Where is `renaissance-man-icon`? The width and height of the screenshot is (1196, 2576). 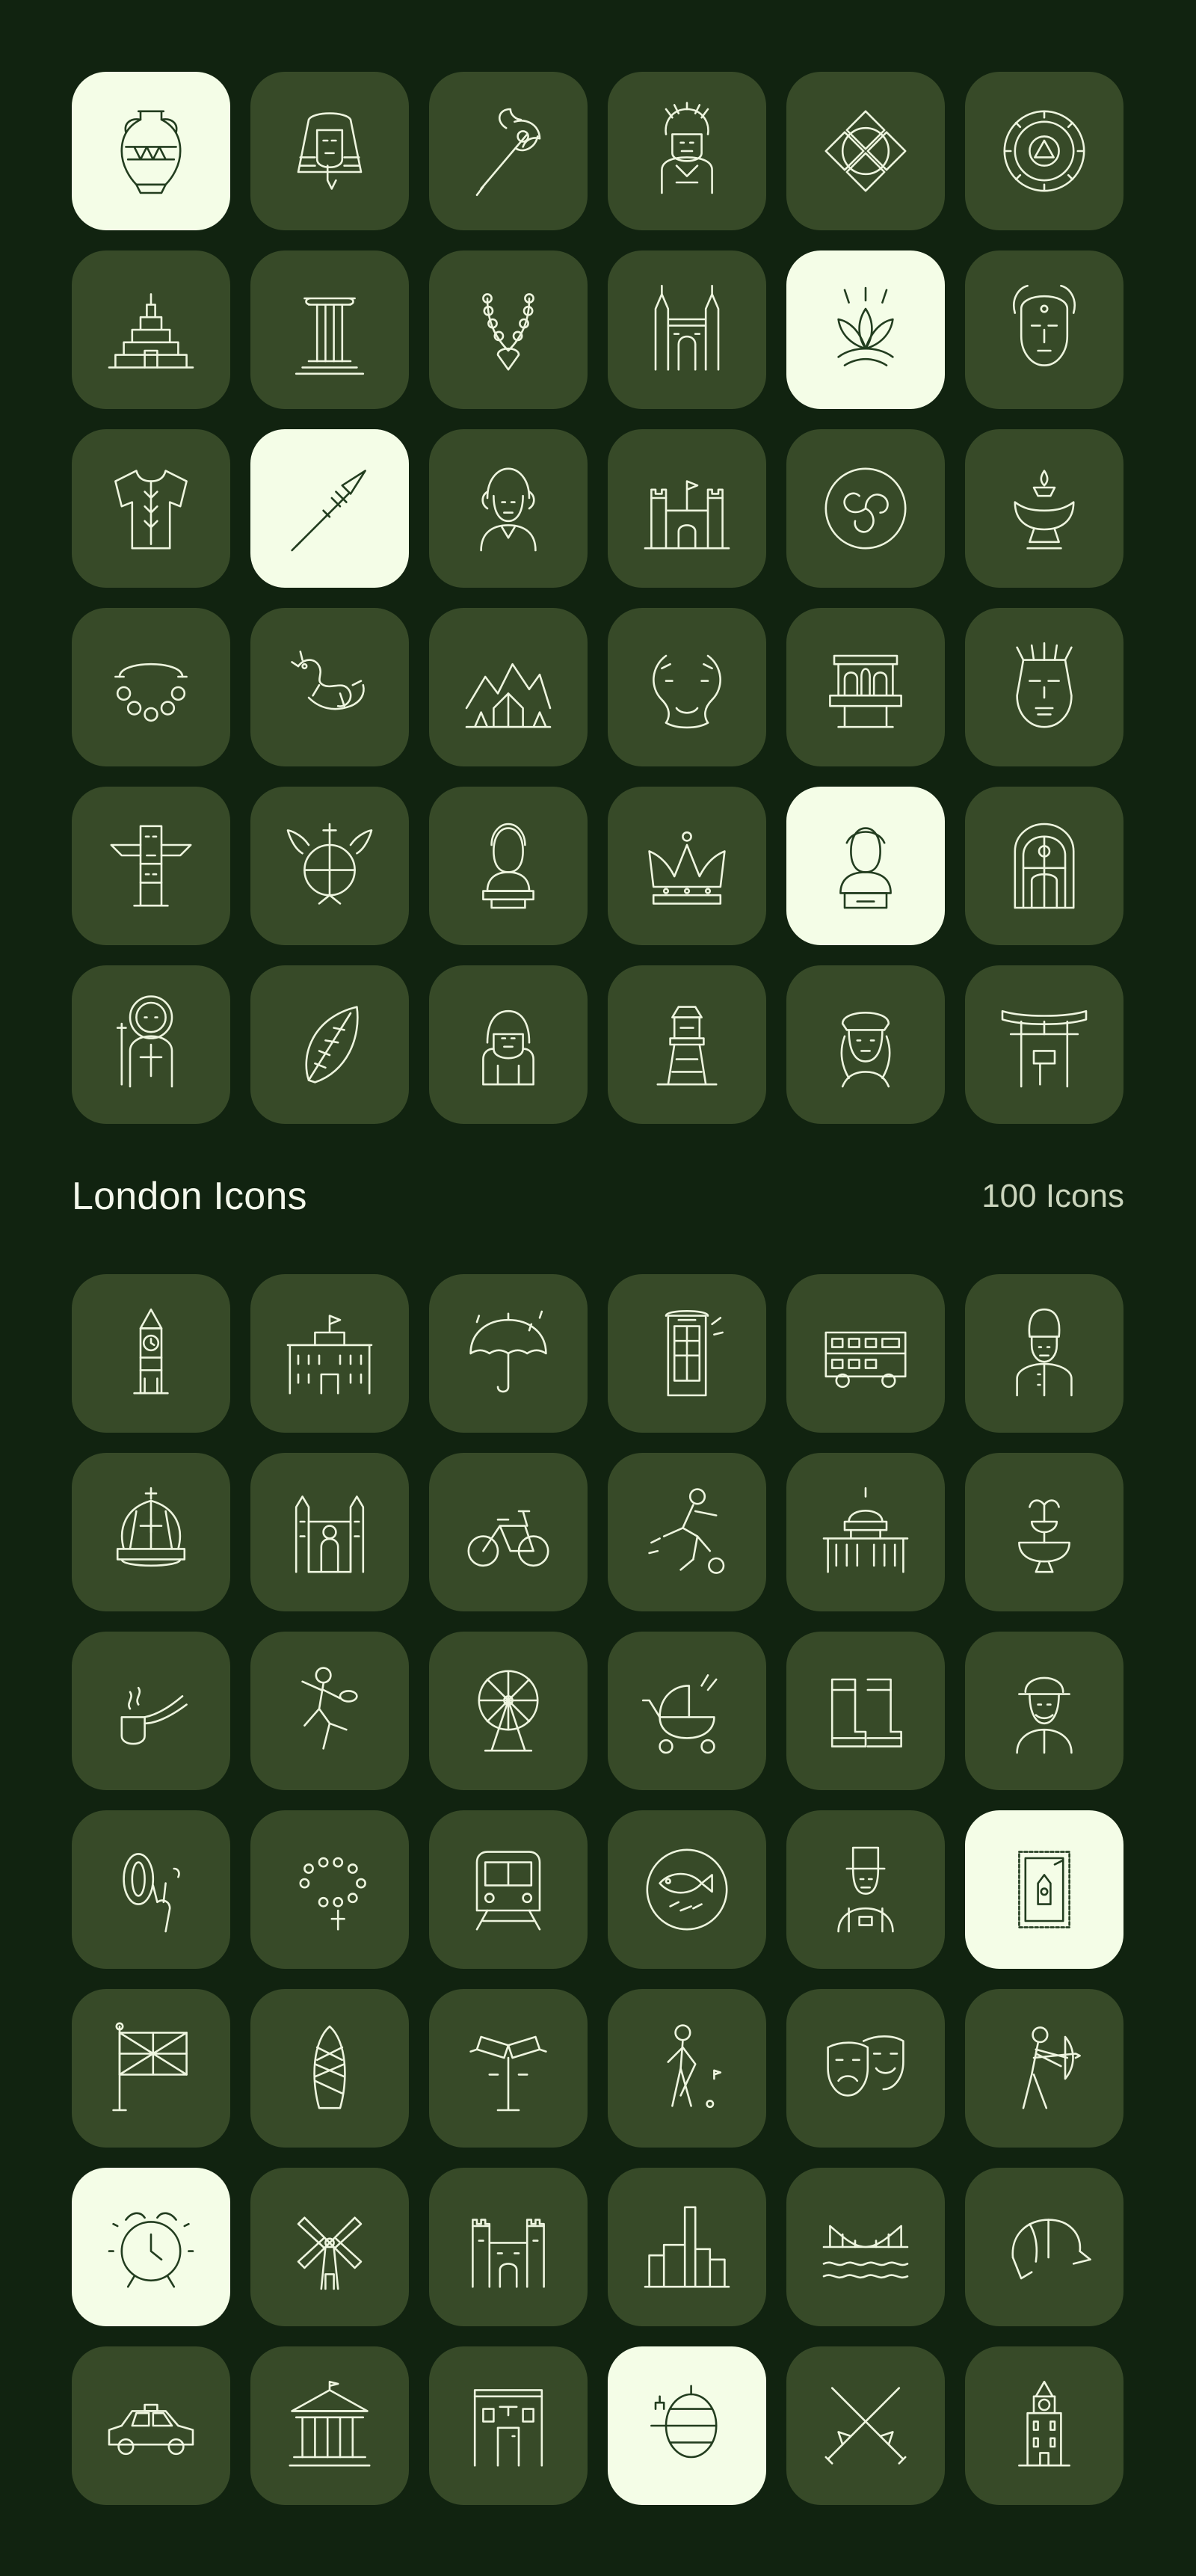 renaissance-man-icon is located at coordinates (866, 1044).